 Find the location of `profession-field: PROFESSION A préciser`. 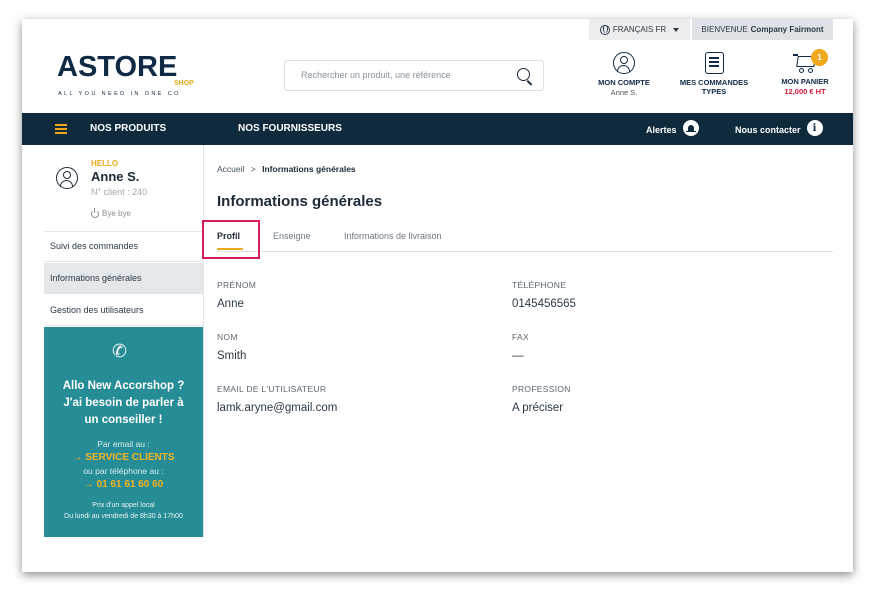

profession-field: PROFESSION A préciser is located at coordinates (647, 399).